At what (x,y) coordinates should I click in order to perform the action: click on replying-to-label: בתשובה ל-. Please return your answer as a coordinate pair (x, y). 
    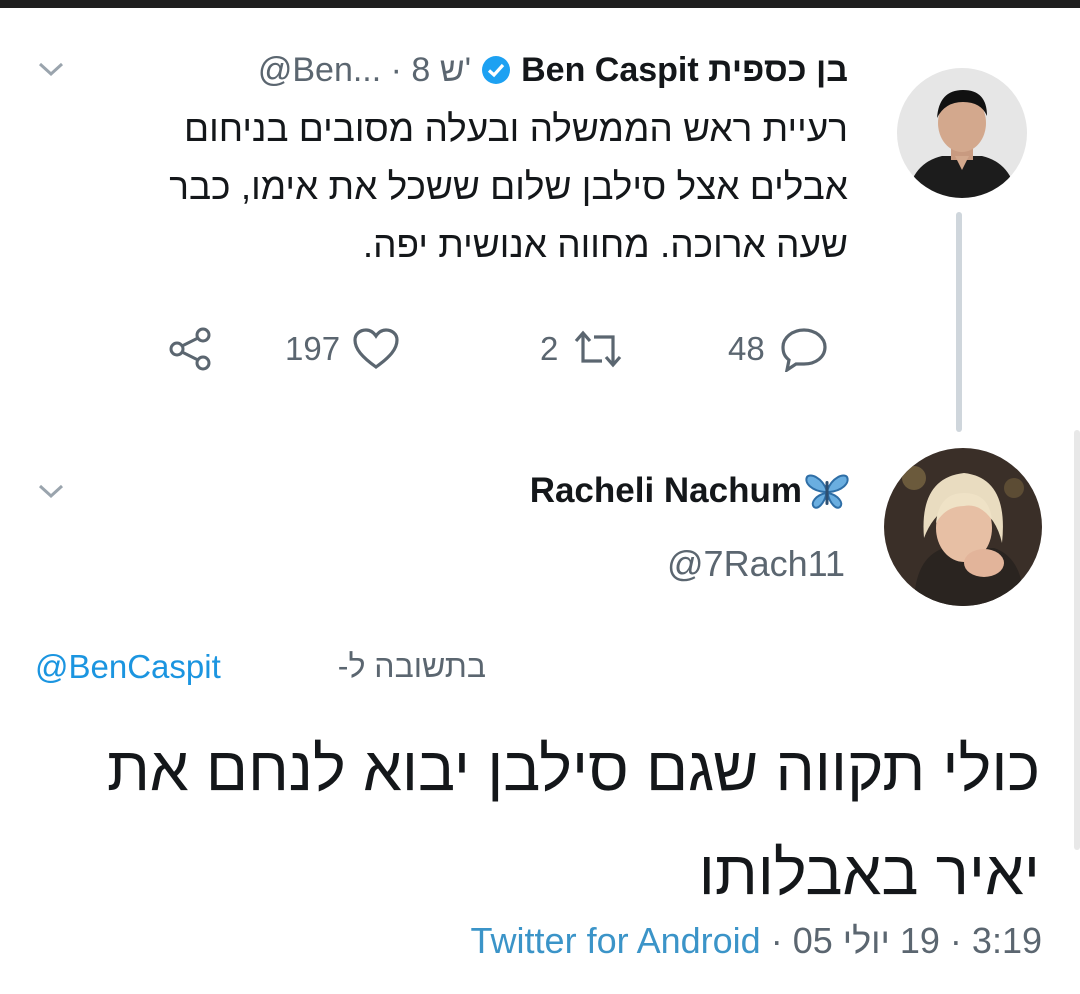
    Looking at the image, I should click on (411, 666).